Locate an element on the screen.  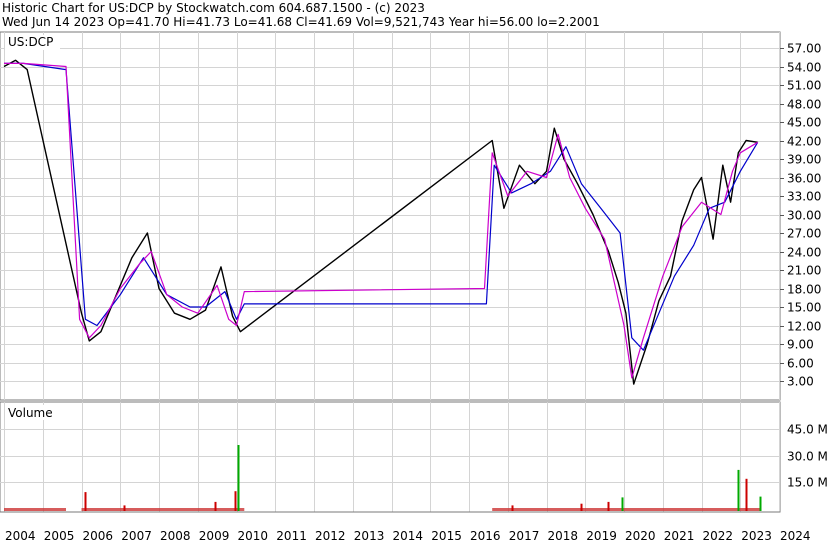
price-tick-label: 21.00 is located at coordinates (804, 271).